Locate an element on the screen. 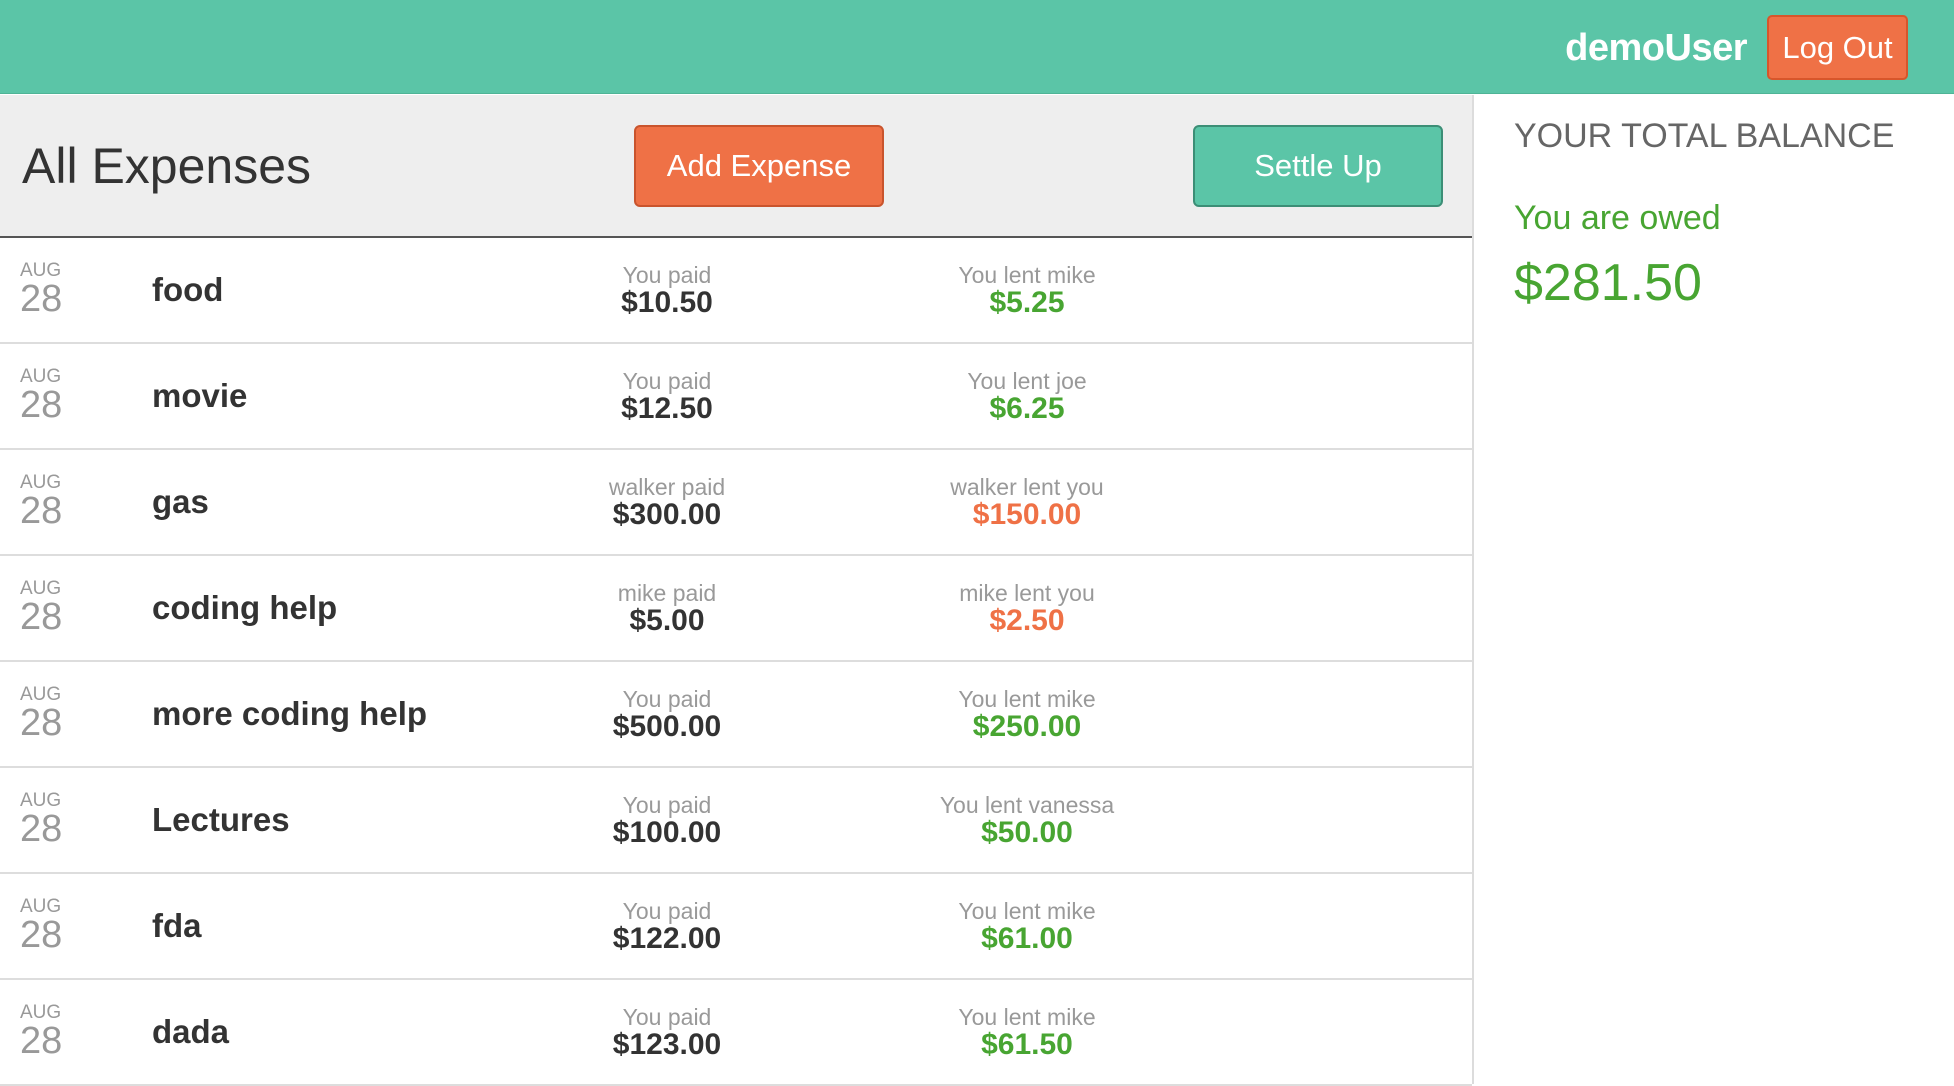 The image size is (1954, 1086). expense-lent: You lent mike $5.25 is located at coordinates (1027, 290).